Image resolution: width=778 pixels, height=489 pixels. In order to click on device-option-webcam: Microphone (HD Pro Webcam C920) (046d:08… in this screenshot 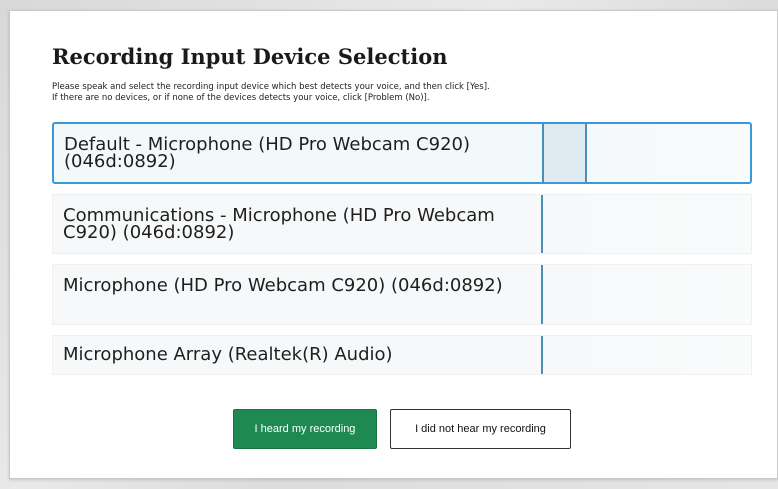, I will do `click(402, 294)`.